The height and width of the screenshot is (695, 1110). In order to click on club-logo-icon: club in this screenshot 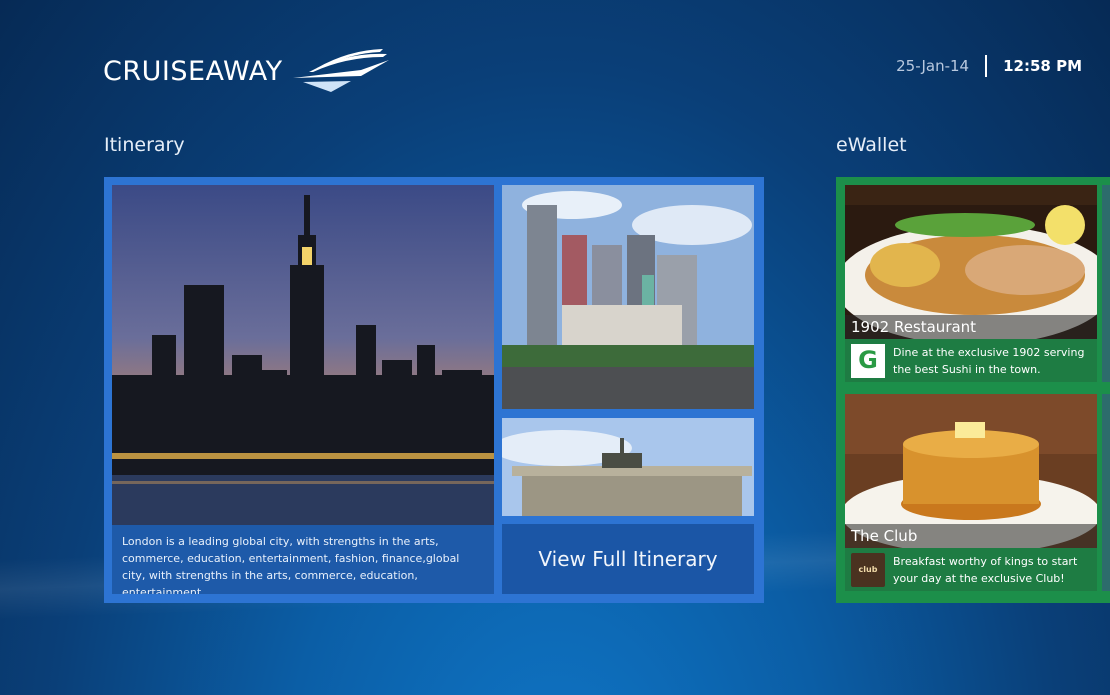, I will do `click(868, 569)`.